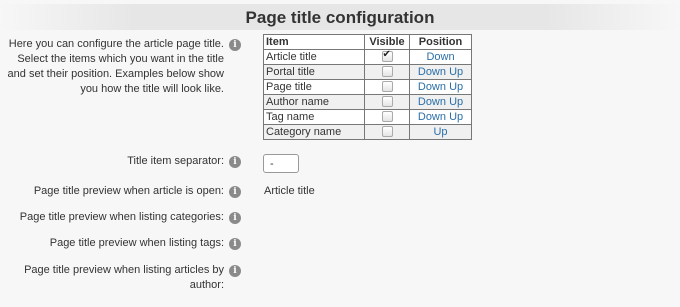 The width and height of the screenshot is (680, 307). What do you see at coordinates (387, 42) in the screenshot?
I see `column-header-visible: Visible` at bounding box center [387, 42].